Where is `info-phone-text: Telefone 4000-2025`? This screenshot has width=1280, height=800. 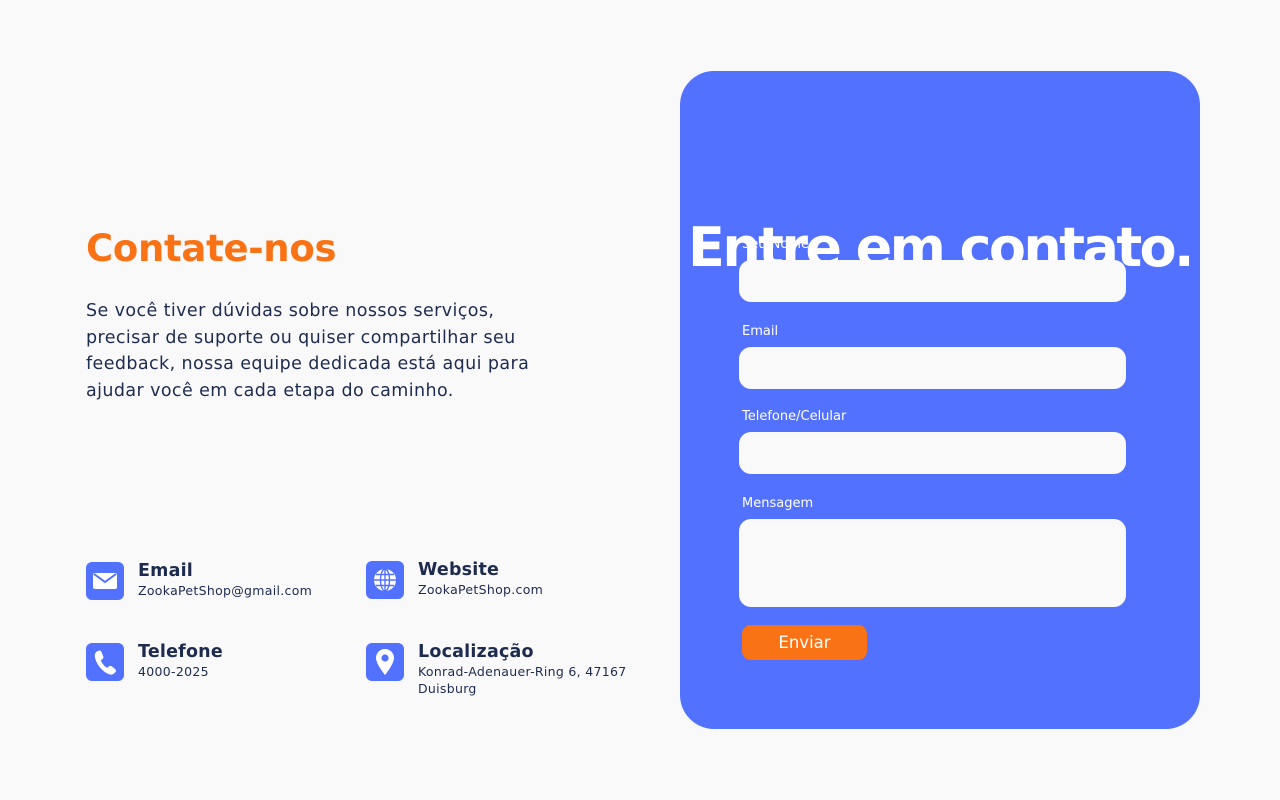
info-phone-text: Telefone 4000-2025 is located at coordinates (180, 660).